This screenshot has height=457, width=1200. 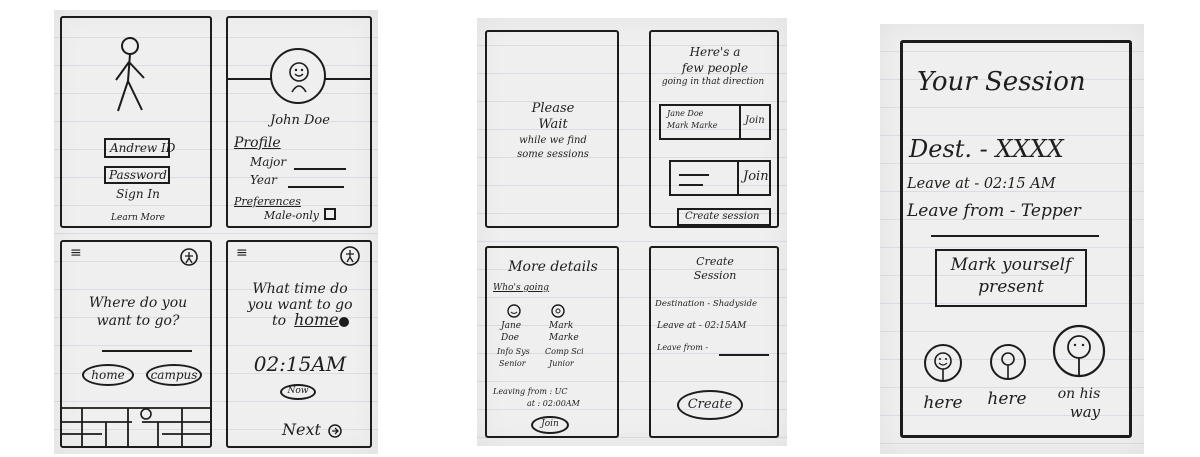 What do you see at coordinates (553, 267) in the screenshot?
I see `details-title: More details` at bounding box center [553, 267].